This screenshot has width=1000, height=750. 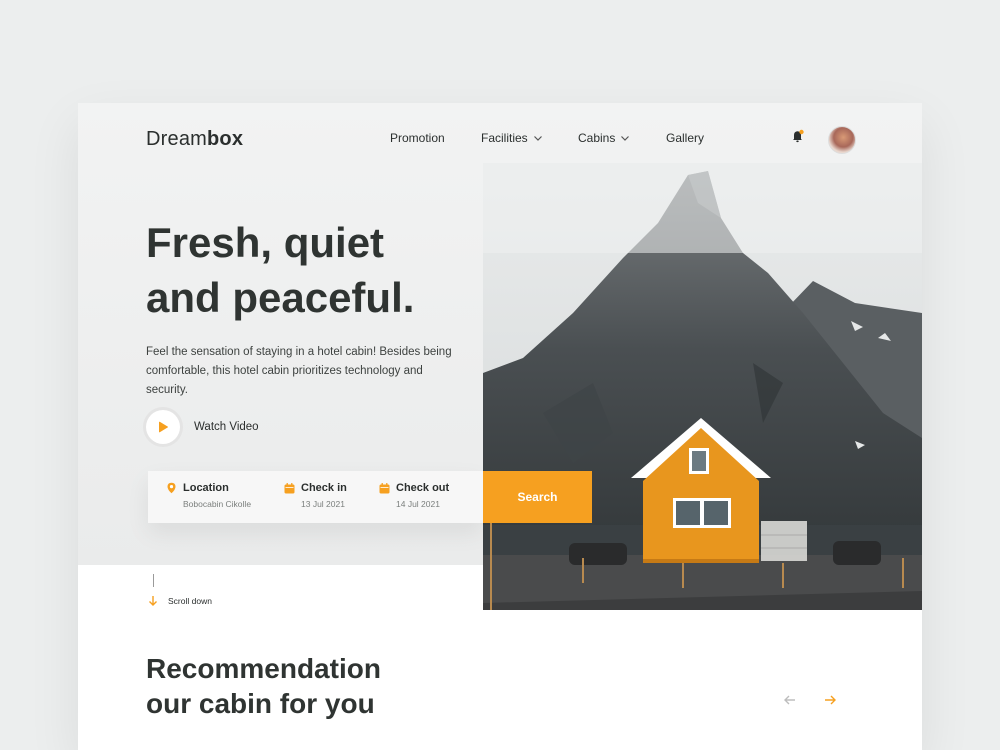 I want to click on logo-light-text: Dream, so click(x=177, y=139).